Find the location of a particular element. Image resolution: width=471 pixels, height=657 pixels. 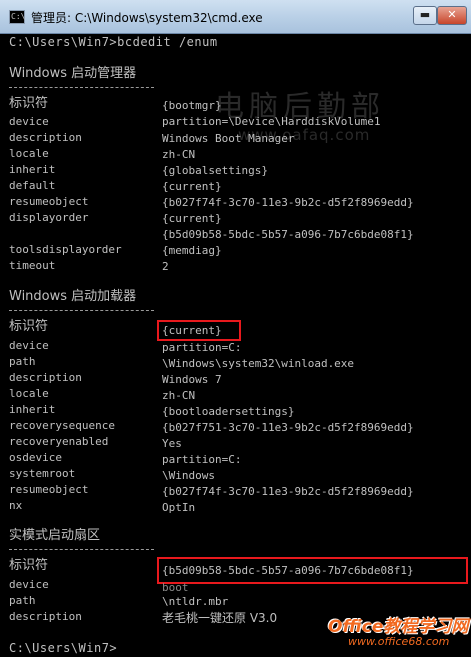

site-logo: Office教程学习网 www.office68.com is located at coordinates (398, 633).